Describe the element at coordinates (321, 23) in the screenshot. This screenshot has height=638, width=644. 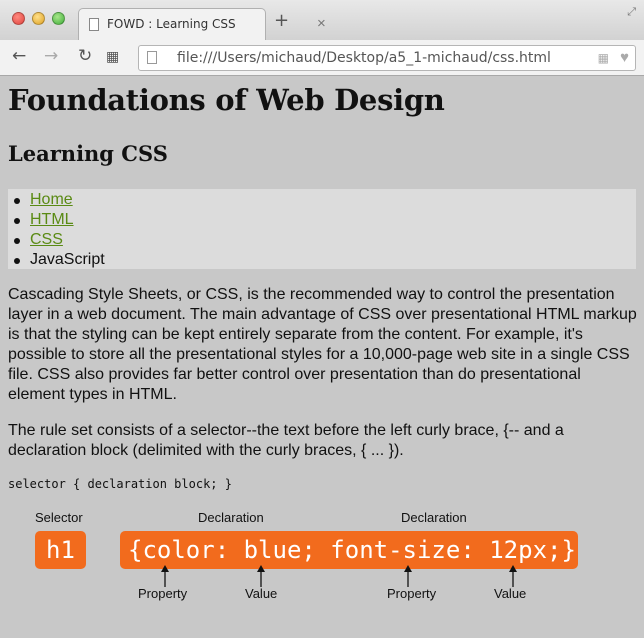
I see `tab-close-icon: ×` at that location.